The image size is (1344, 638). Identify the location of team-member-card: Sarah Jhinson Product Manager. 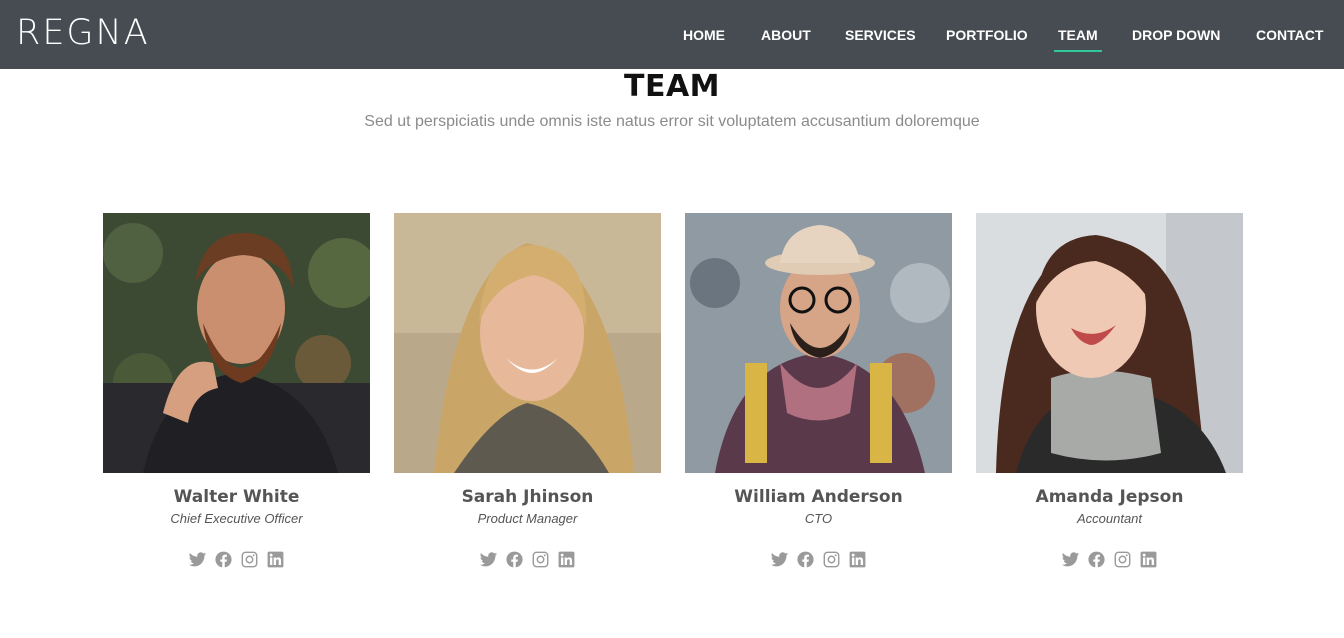
(527, 403).